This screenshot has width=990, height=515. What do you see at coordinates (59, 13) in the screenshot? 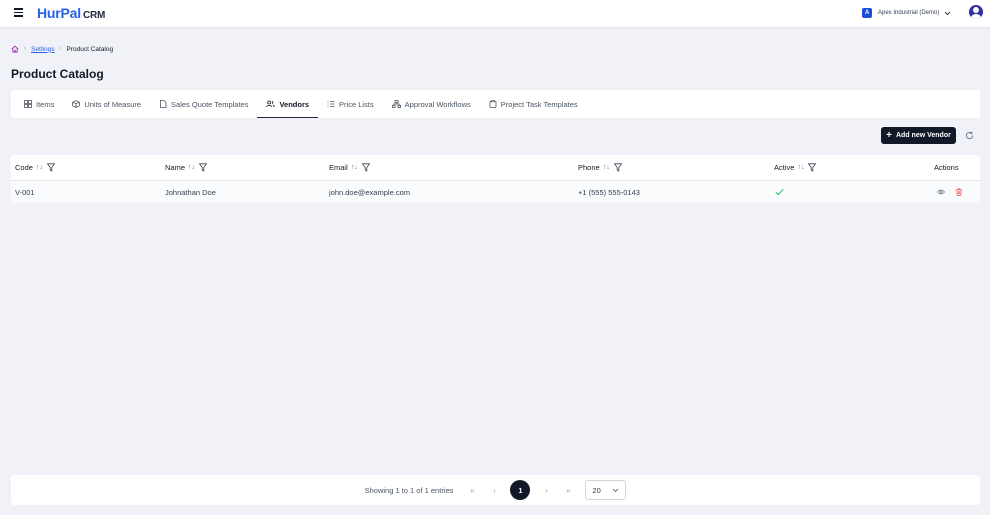
I see `logo-text: HurPal` at bounding box center [59, 13].